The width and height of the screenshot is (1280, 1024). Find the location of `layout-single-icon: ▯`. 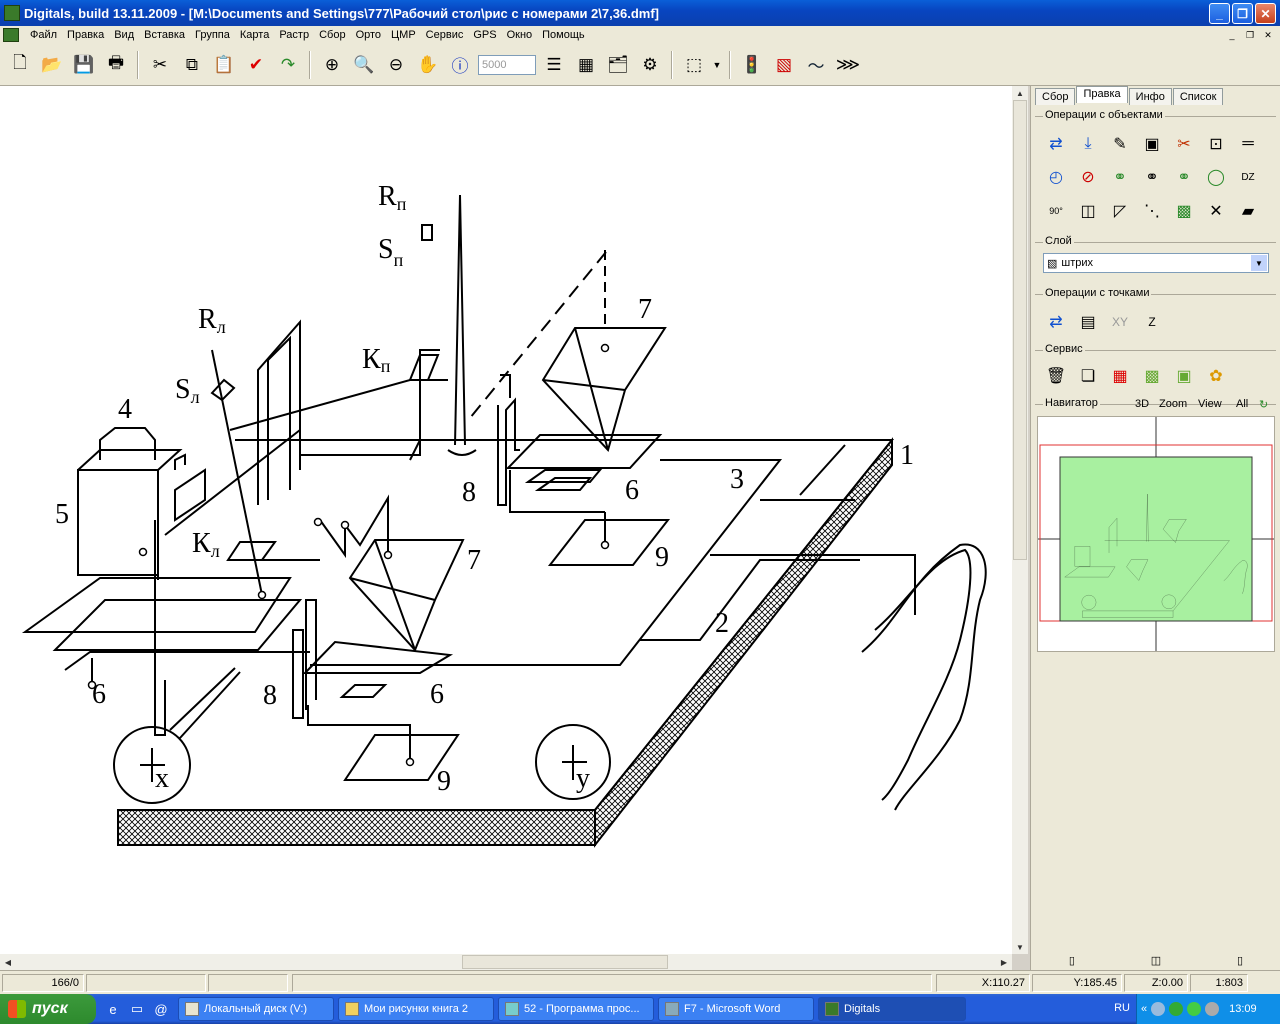

layout-single-icon: ▯ is located at coordinates (1072, 960).